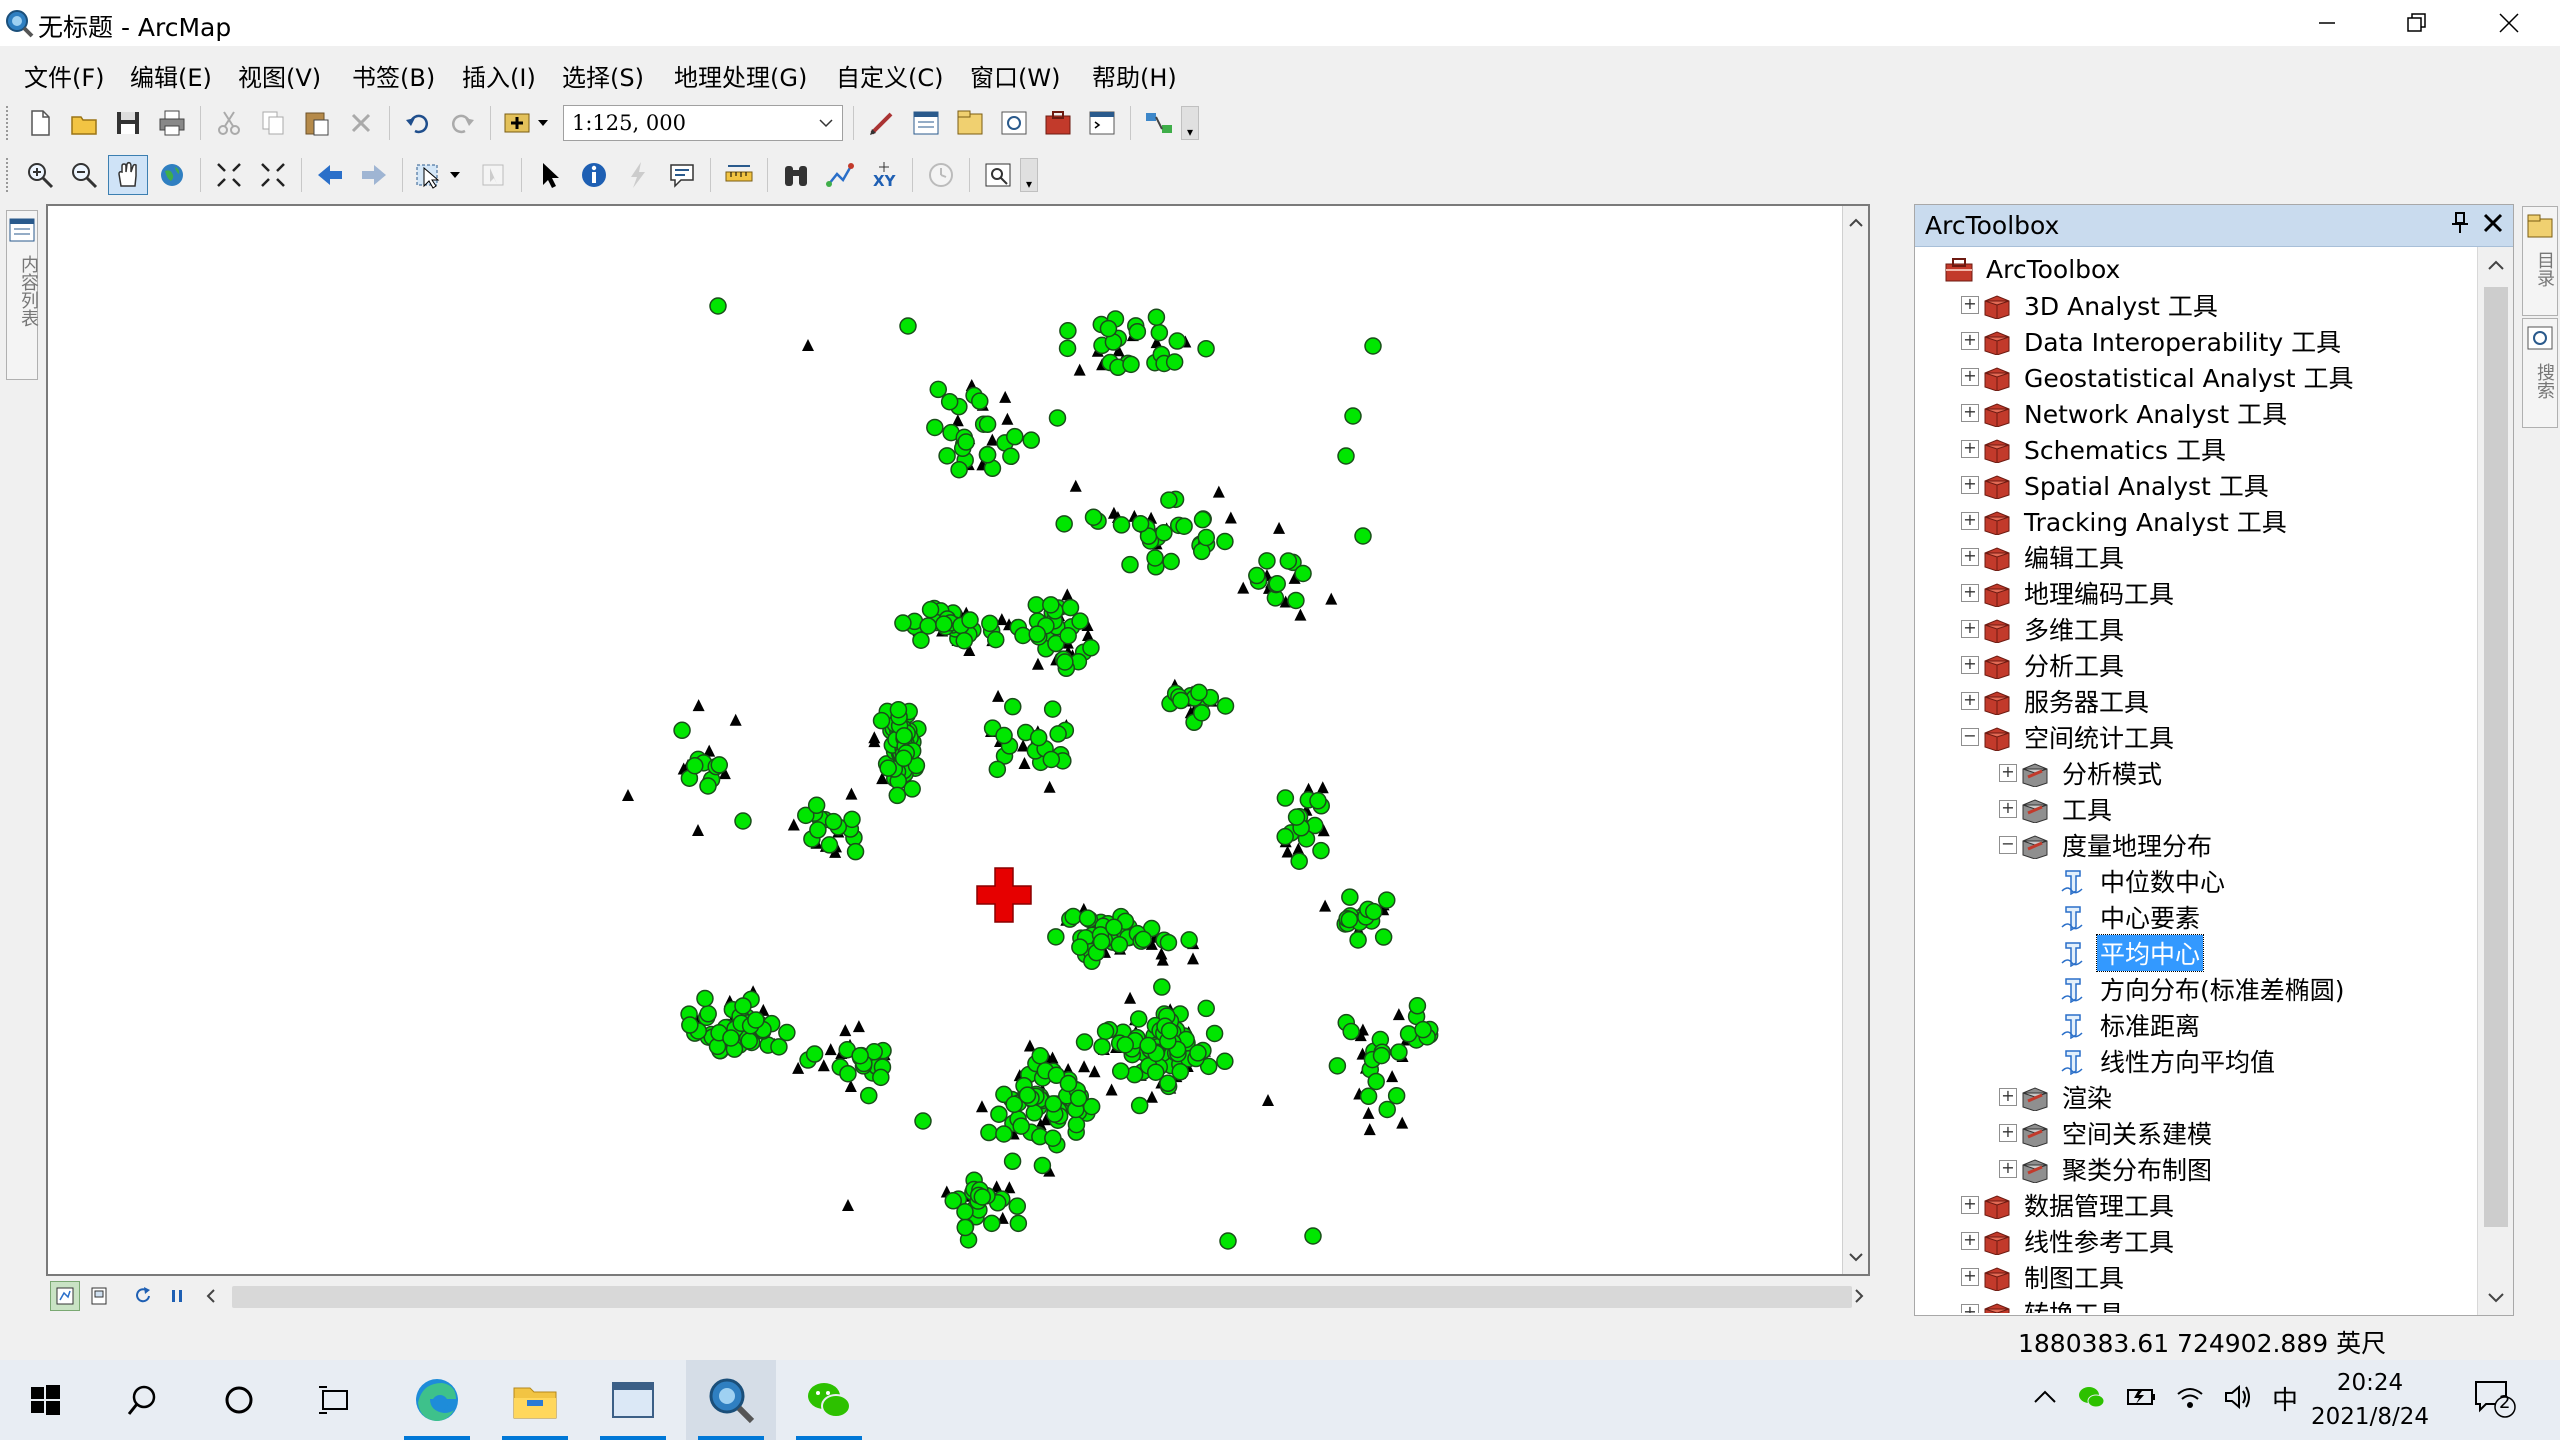  Describe the element at coordinates (829, 1400) in the screenshot. I see `wechat-taskbar-button` at that location.